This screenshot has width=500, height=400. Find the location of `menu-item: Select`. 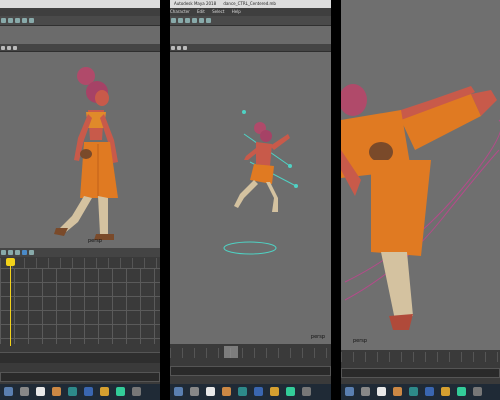

menu-item: Select is located at coordinates (218, 11).